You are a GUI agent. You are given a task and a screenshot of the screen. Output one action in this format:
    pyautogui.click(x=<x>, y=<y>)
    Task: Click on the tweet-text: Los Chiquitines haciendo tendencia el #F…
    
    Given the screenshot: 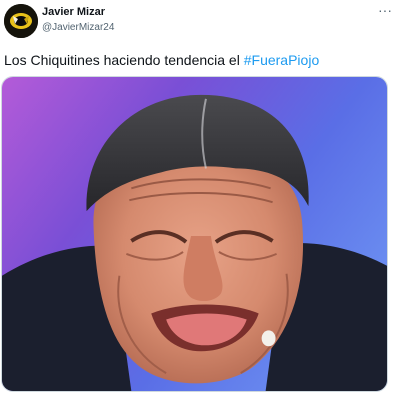 What is the action you would take?
    pyautogui.click(x=161, y=60)
    